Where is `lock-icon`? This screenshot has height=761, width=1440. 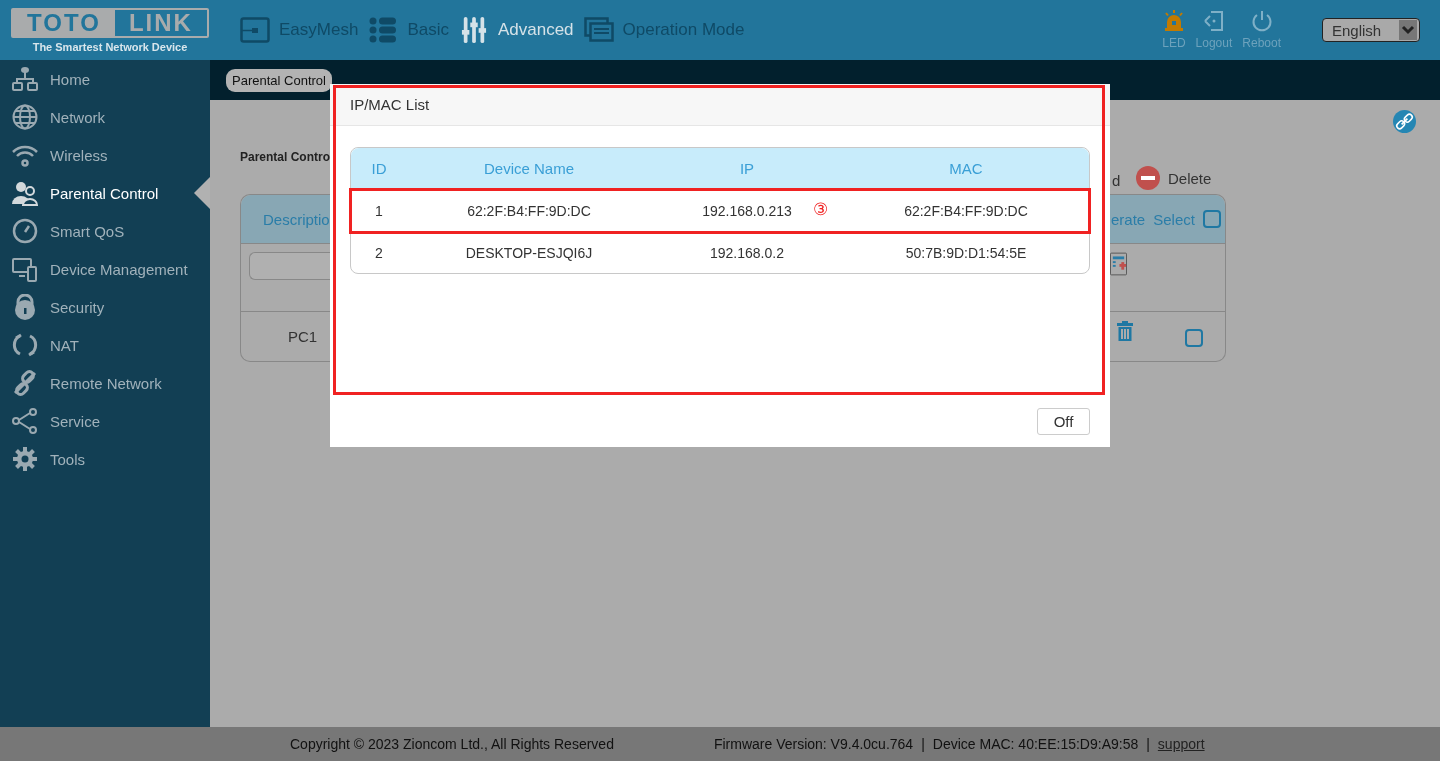 lock-icon is located at coordinates (25, 307).